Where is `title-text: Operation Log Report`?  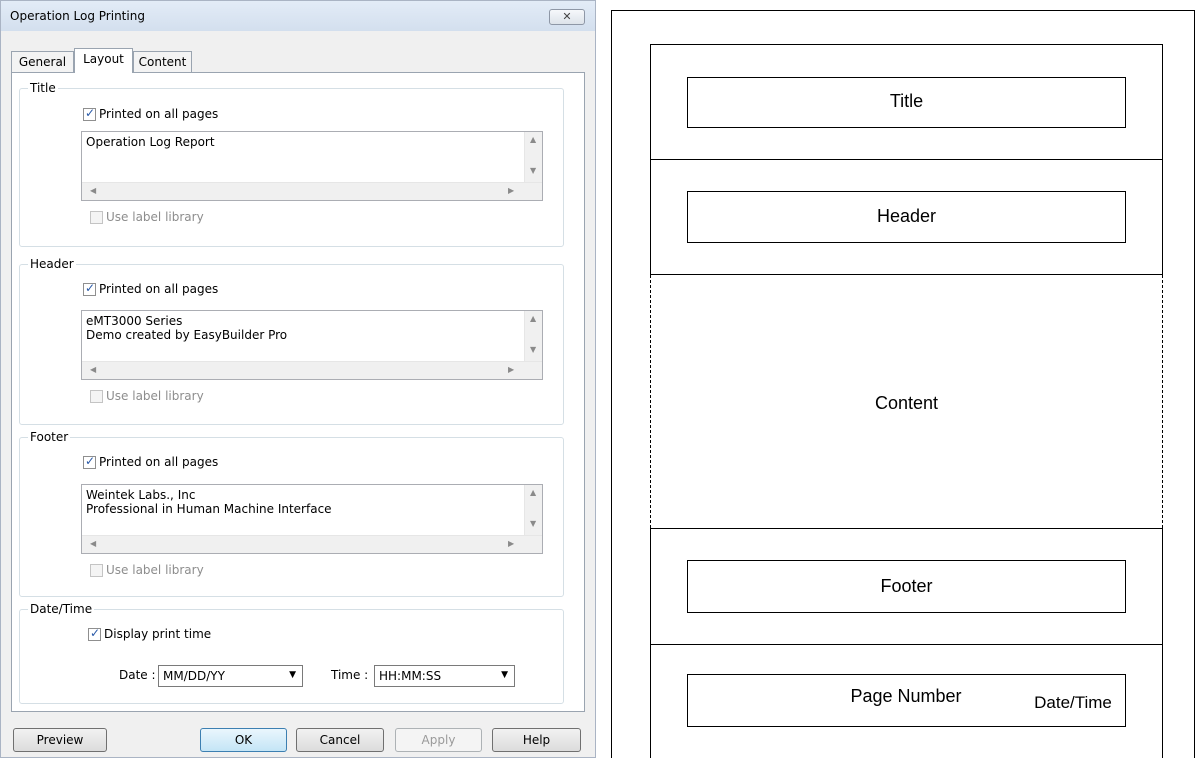
title-text: Operation Log Report is located at coordinates (150, 142).